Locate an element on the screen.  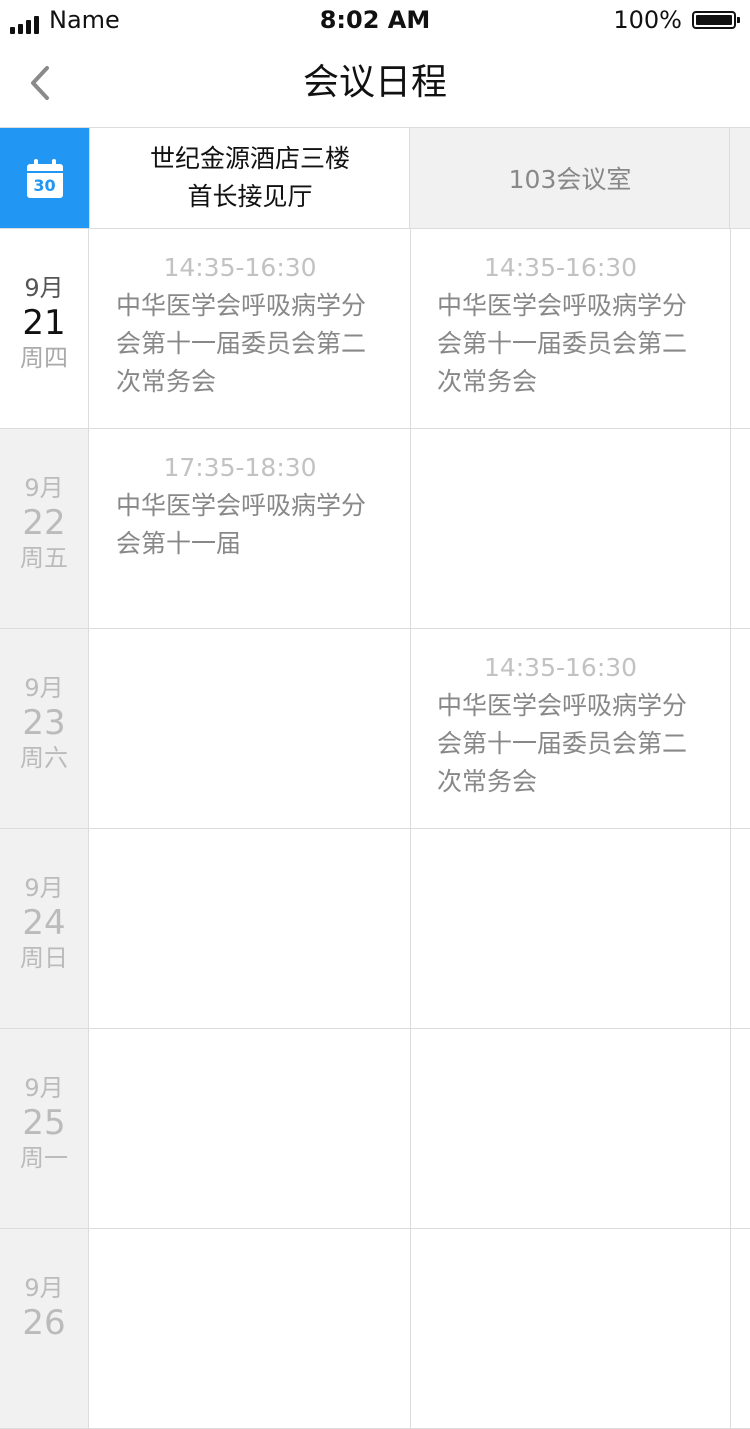
date-cell: 9月 22 周五 is located at coordinates (44, 528).